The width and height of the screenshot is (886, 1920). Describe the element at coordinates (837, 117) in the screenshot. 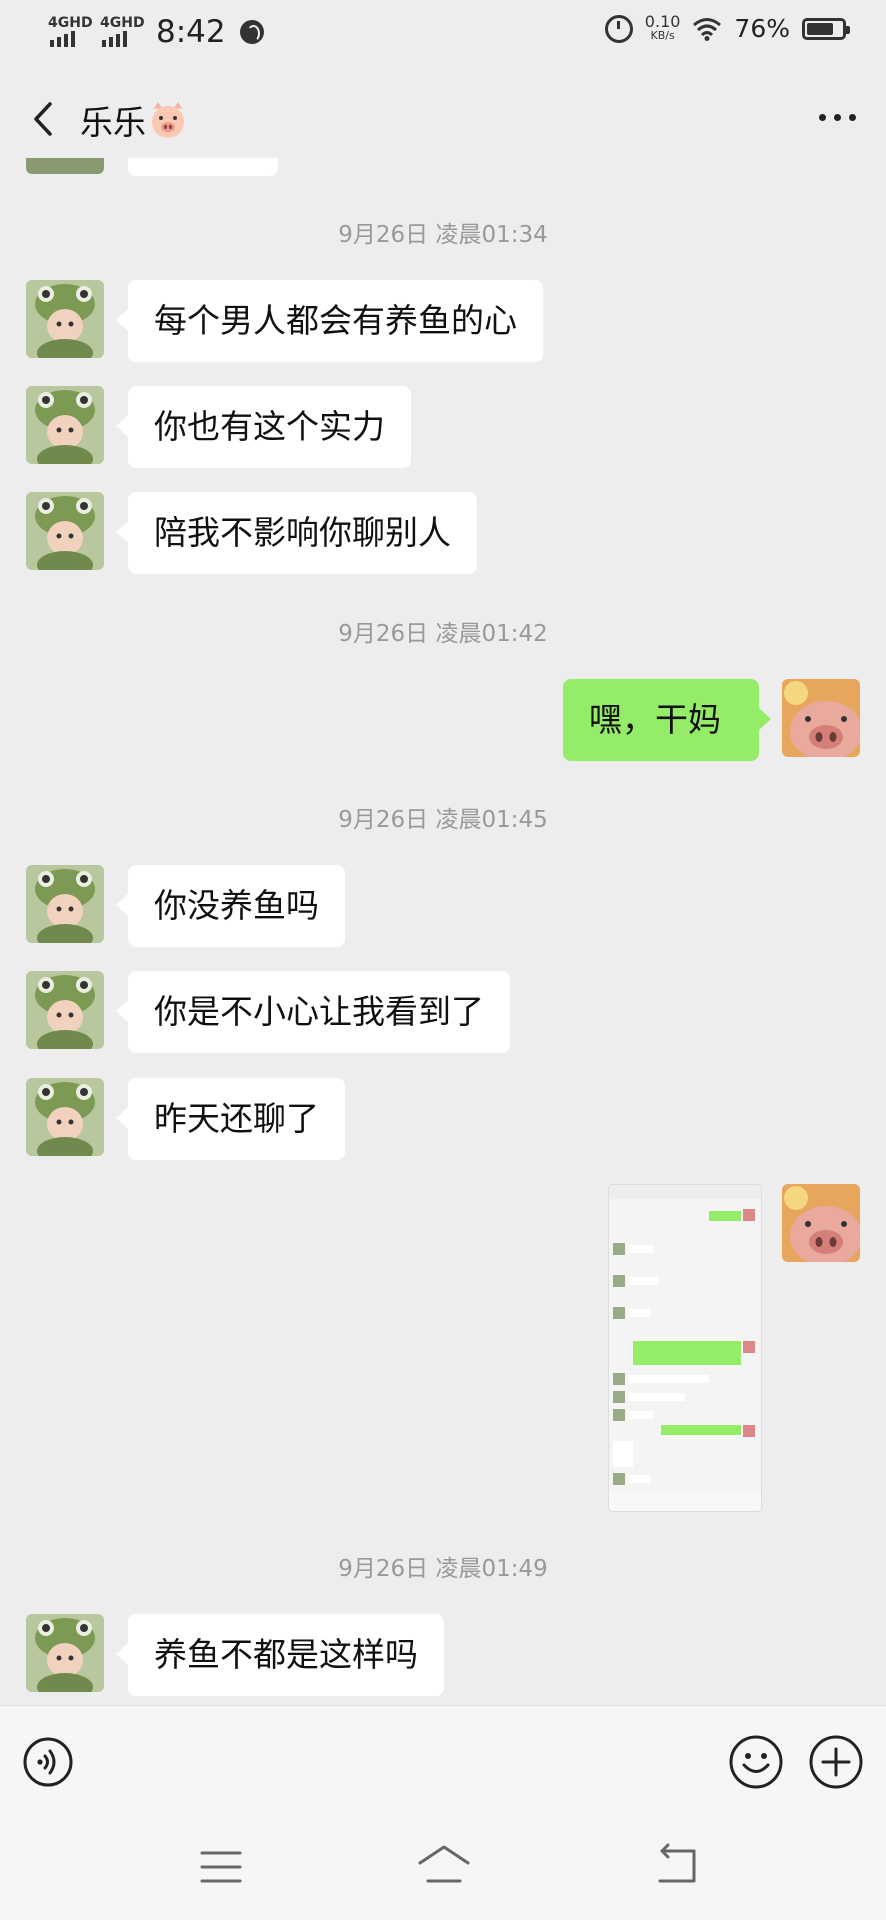

I see `more-dots-icon` at that location.